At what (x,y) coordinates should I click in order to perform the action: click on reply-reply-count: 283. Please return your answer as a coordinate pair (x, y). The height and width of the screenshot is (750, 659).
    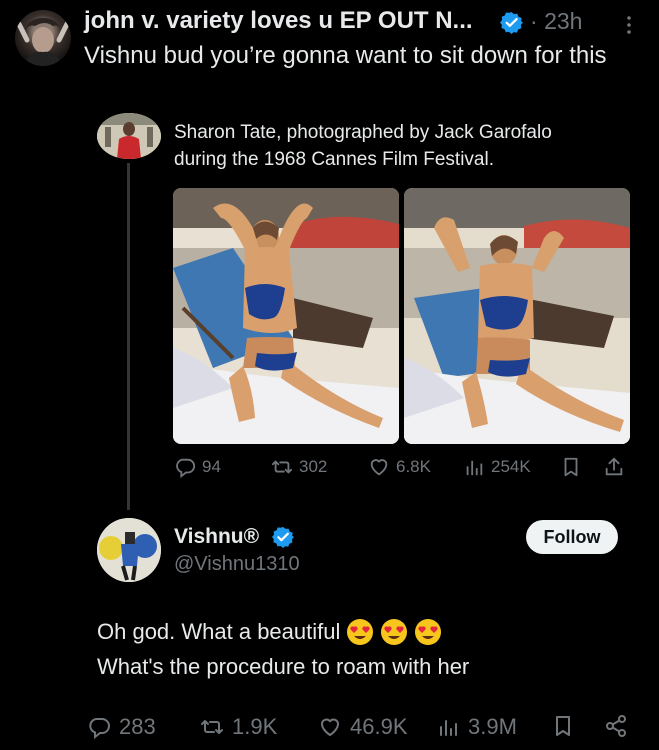
    Looking at the image, I should click on (137, 726).